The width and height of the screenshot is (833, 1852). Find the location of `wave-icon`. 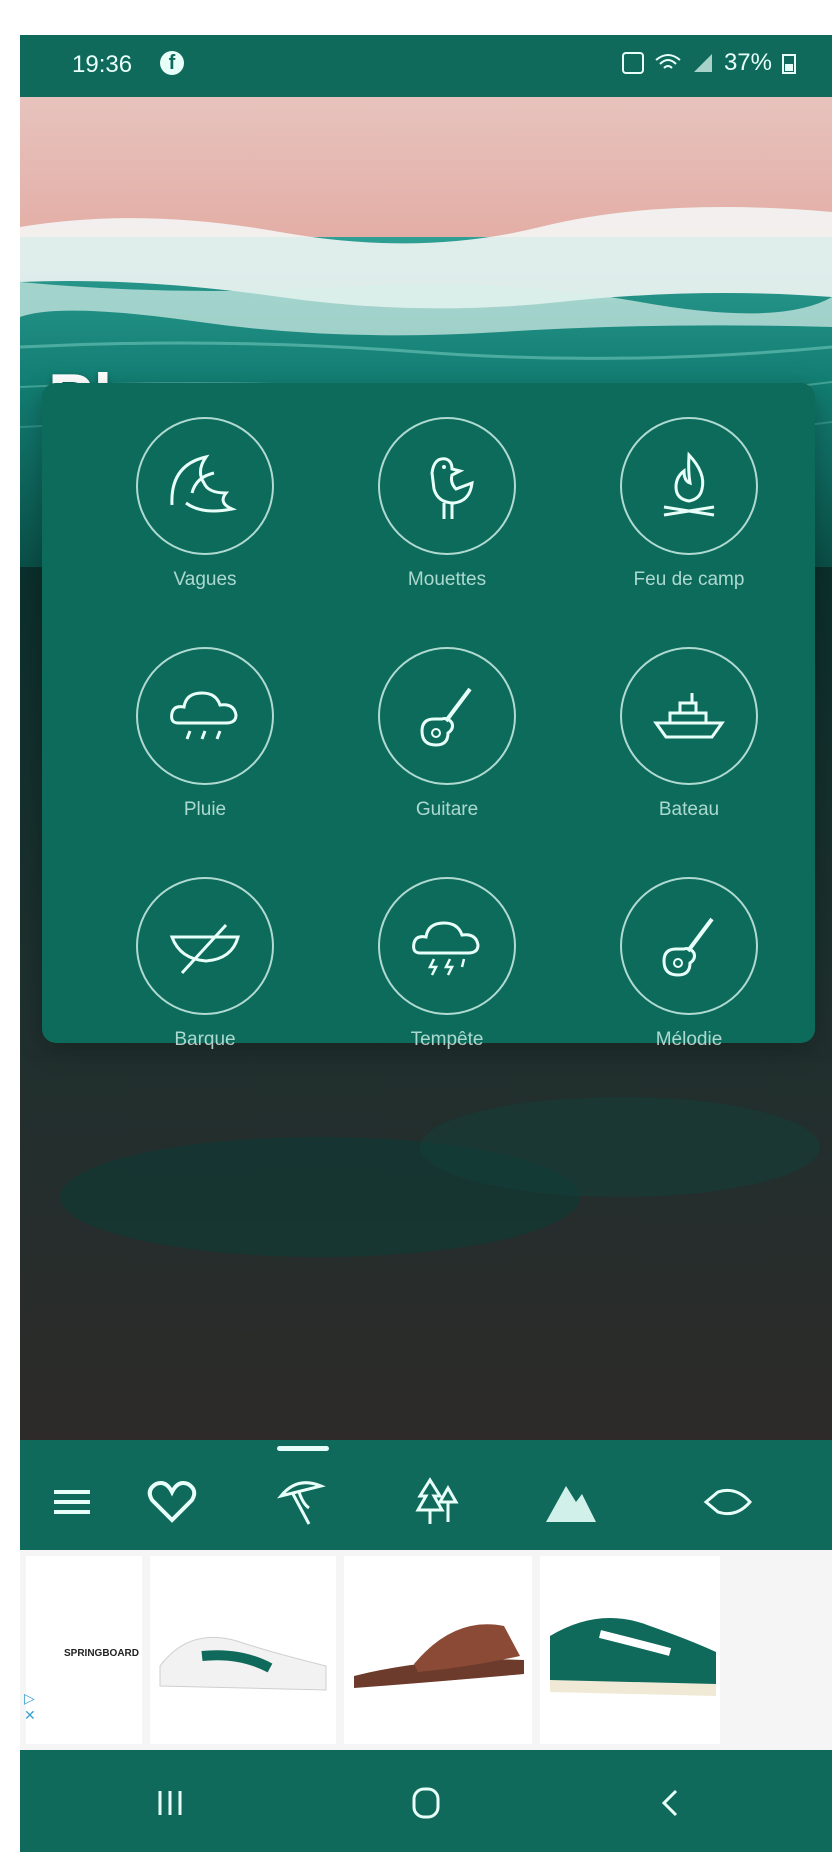

wave-icon is located at coordinates (204, 483).